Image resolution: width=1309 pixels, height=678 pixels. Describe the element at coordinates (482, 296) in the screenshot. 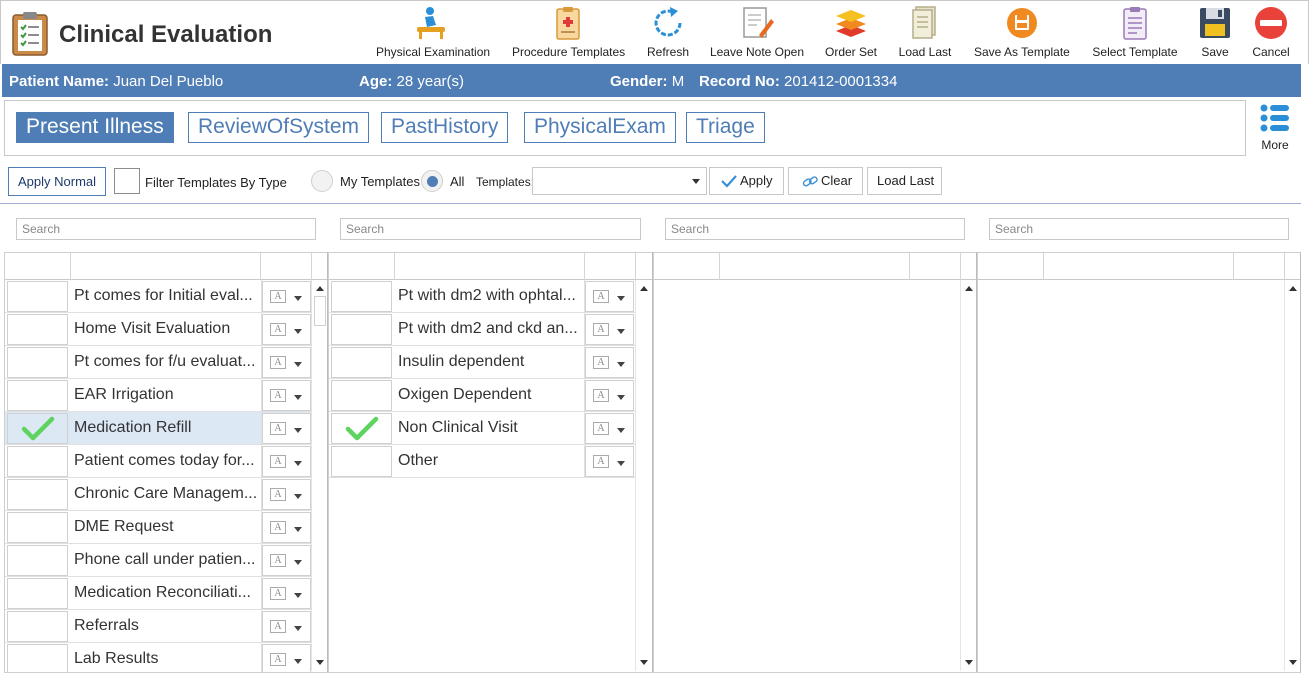

I see `list-item: Pt with dm2 with ophtal... A` at that location.